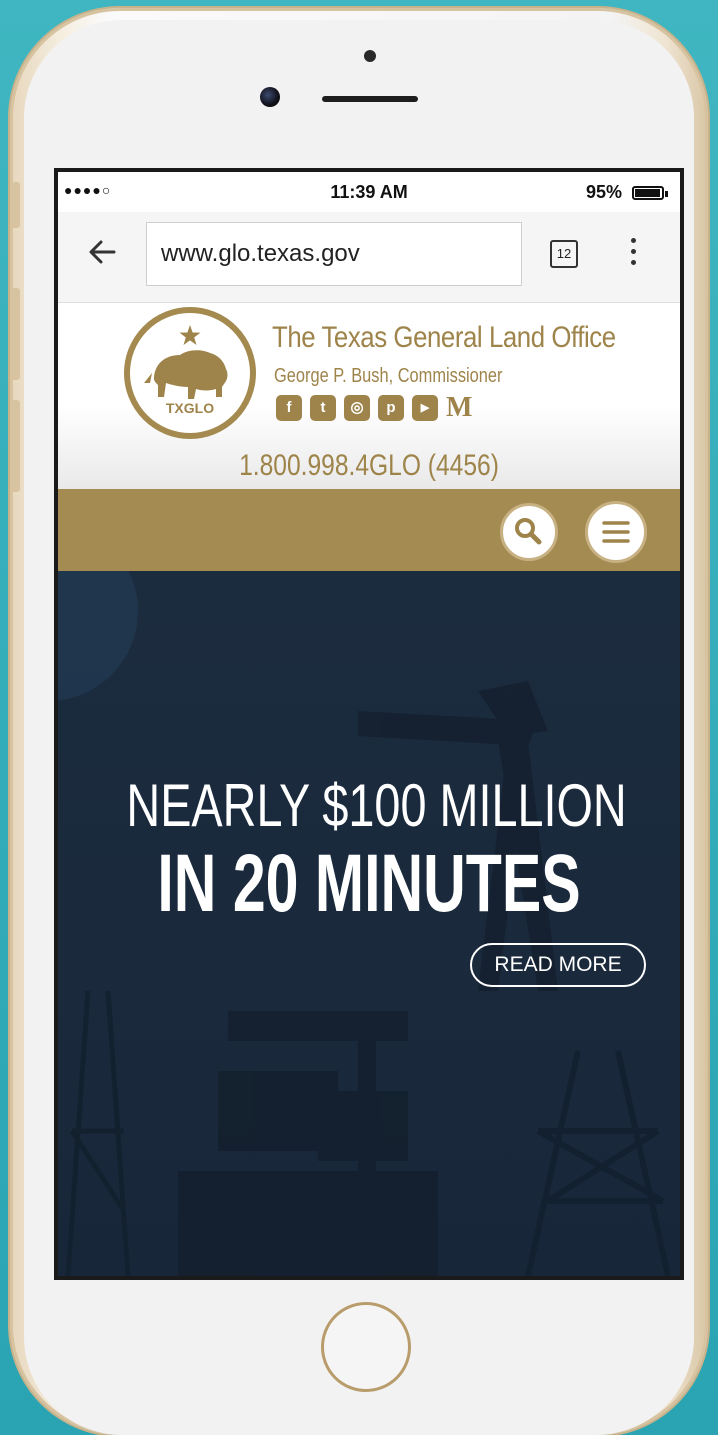 This screenshot has height=1435, width=718. What do you see at coordinates (376, 805) in the screenshot?
I see `hero-headline-line1: NEARLY $100 MILLION` at bounding box center [376, 805].